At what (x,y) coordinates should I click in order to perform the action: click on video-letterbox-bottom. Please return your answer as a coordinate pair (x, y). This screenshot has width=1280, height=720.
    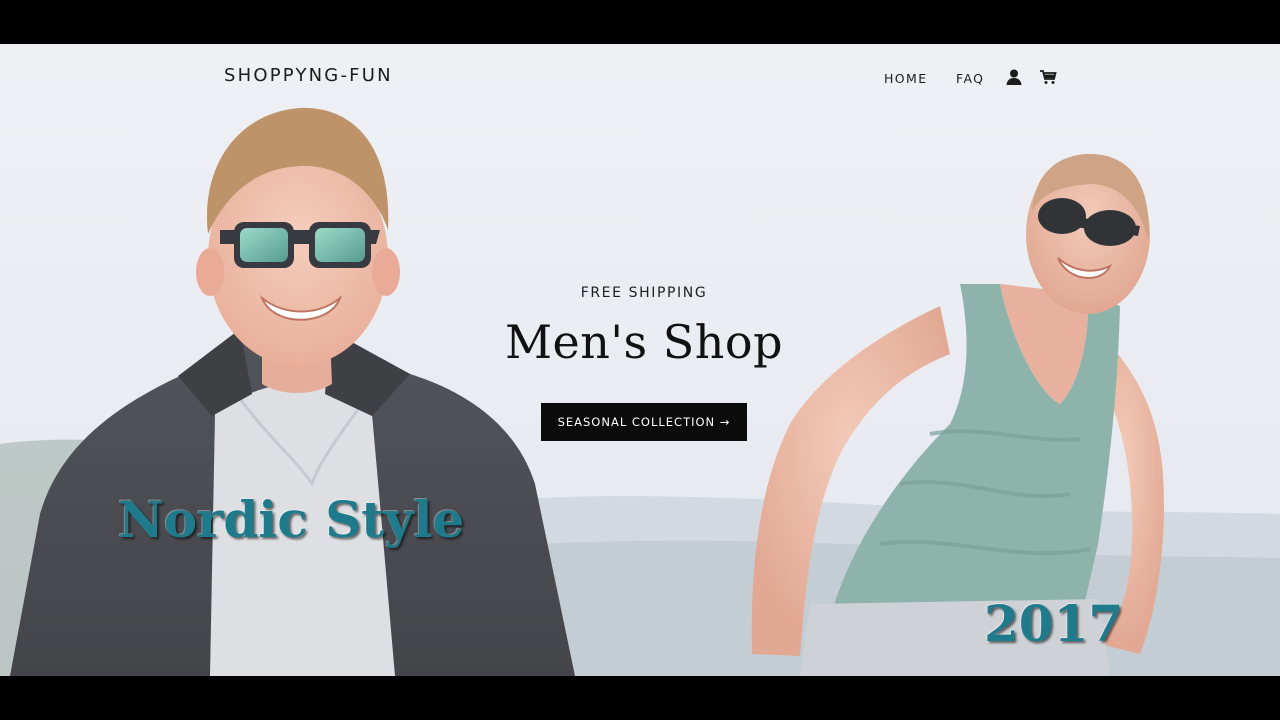
    Looking at the image, I should click on (640, 698).